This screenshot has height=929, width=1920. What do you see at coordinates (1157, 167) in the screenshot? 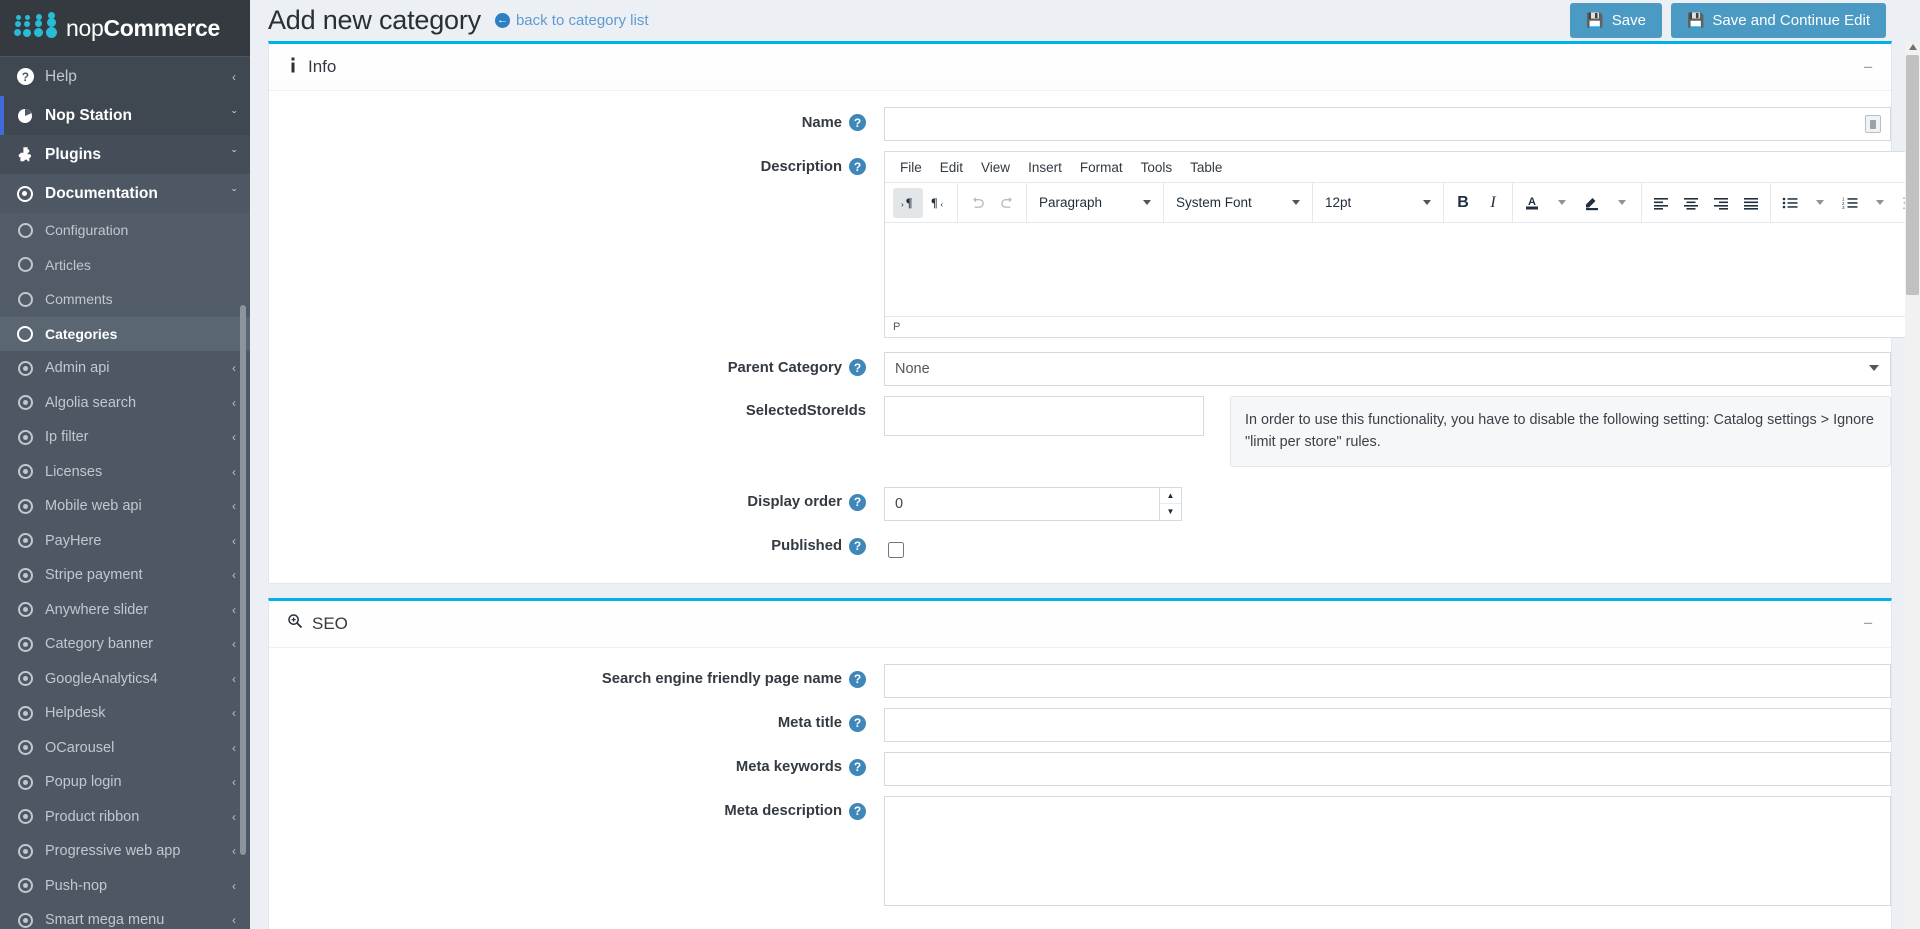
I see `editor-menu-tools: Tools` at bounding box center [1157, 167].